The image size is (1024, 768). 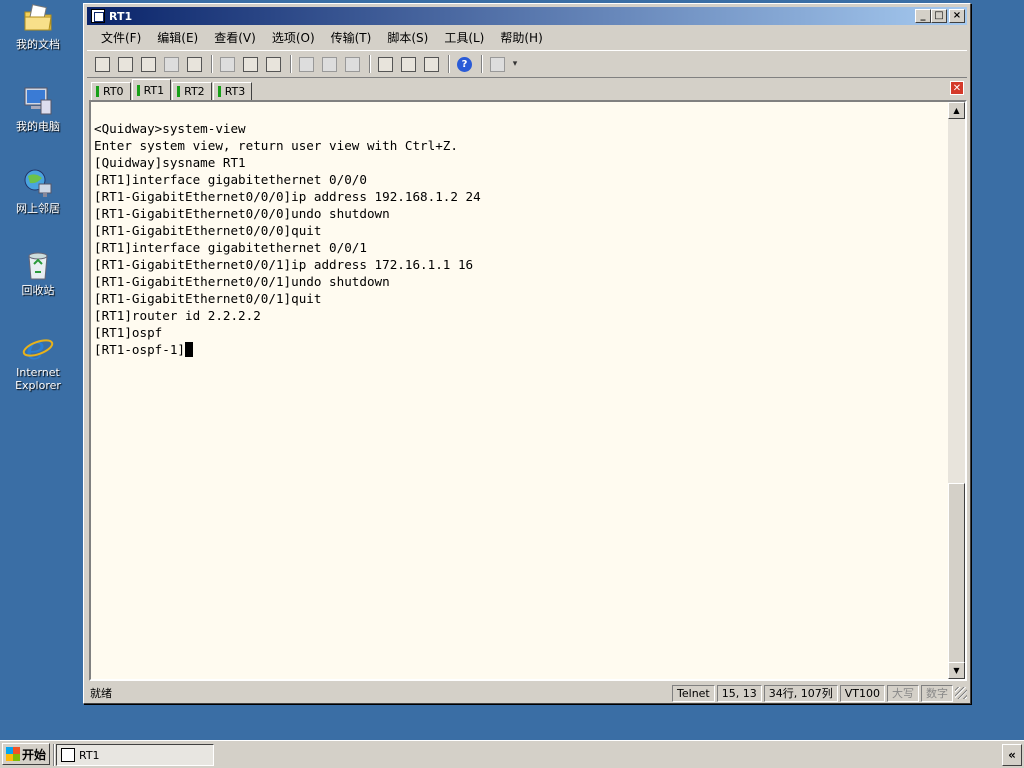 I want to click on status-protocol: Telnet, so click(x=693, y=693).